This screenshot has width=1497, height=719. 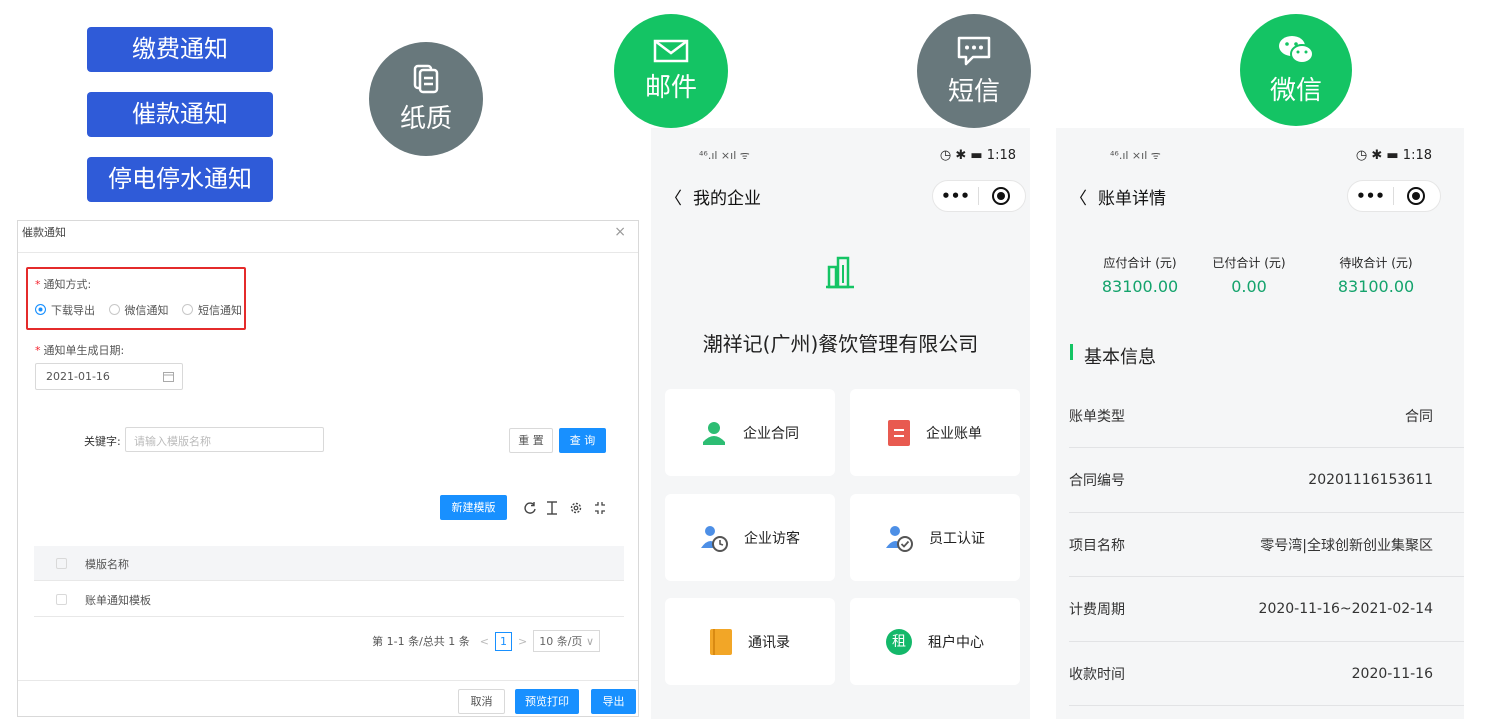 I want to click on column-height-icon, so click(x=552, y=508).